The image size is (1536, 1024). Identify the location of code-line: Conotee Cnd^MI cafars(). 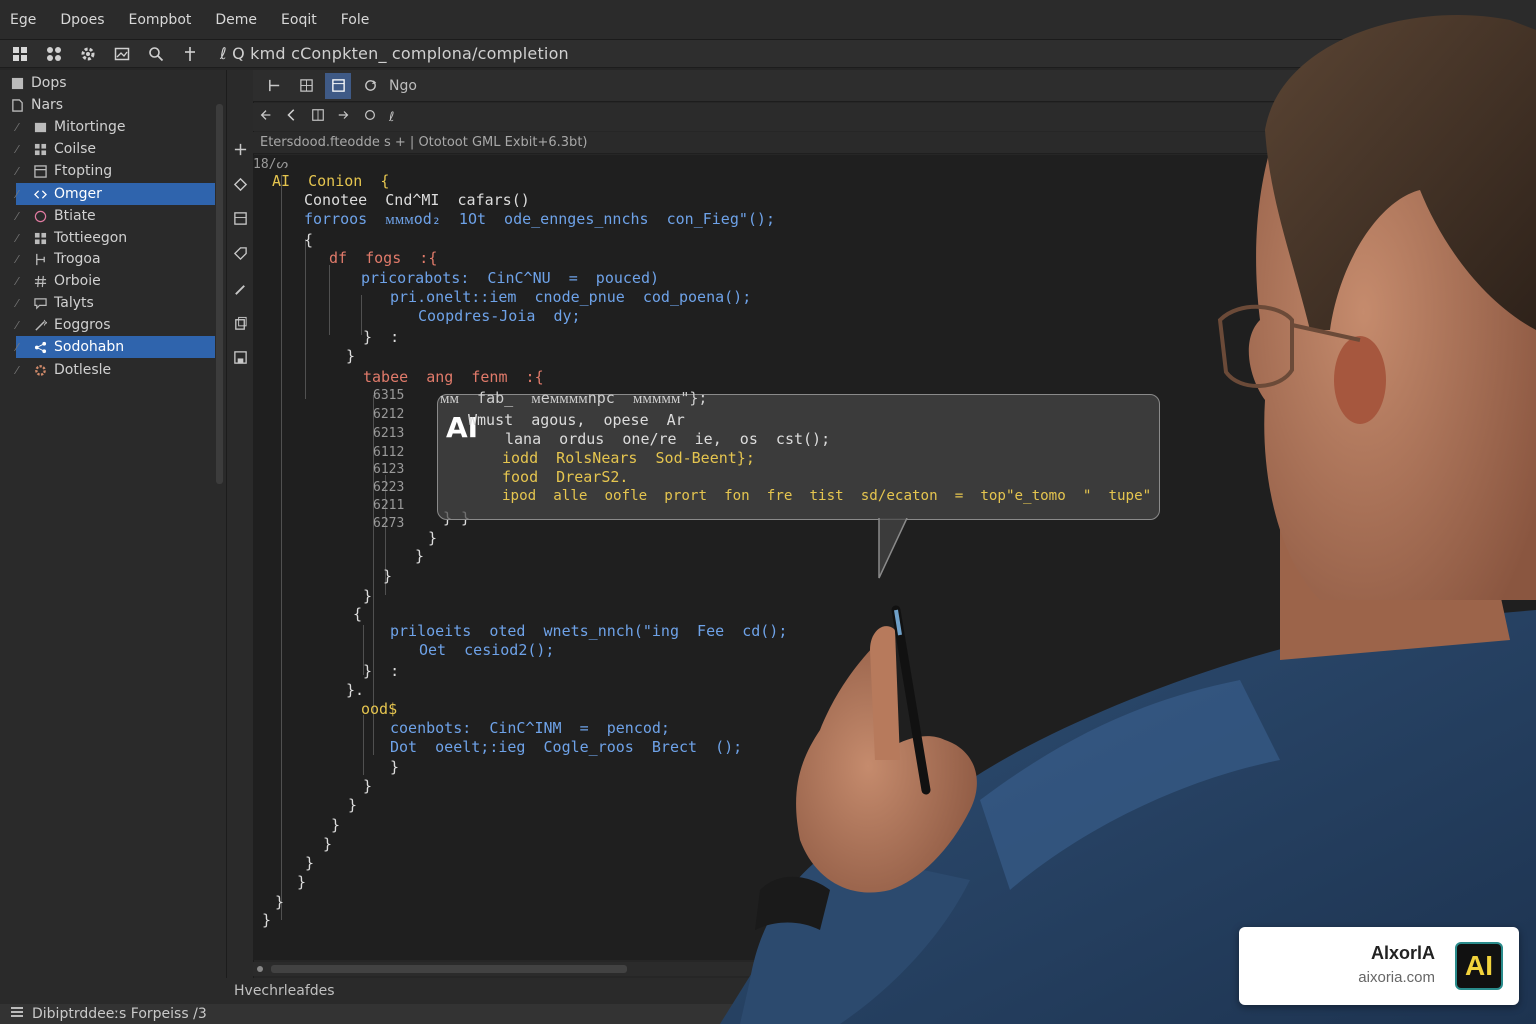
(417, 200).